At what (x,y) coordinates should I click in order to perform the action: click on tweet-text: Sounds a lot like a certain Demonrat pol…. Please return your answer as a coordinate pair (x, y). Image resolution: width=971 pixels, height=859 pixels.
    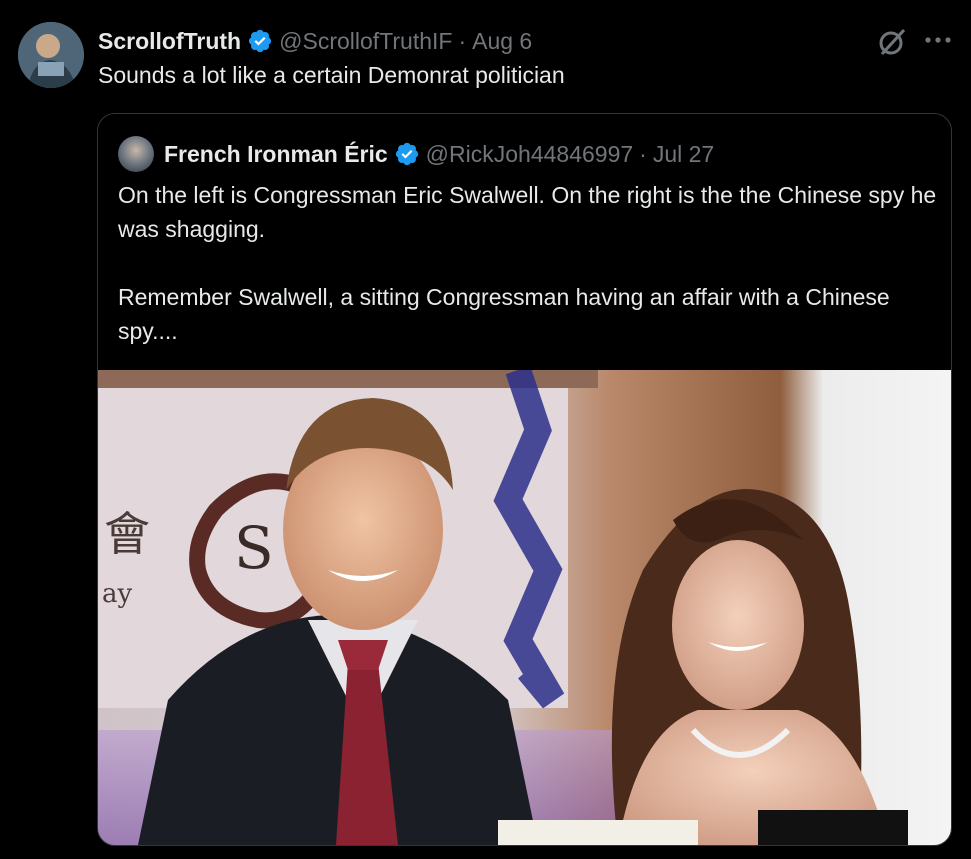
    Looking at the image, I should click on (331, 75).